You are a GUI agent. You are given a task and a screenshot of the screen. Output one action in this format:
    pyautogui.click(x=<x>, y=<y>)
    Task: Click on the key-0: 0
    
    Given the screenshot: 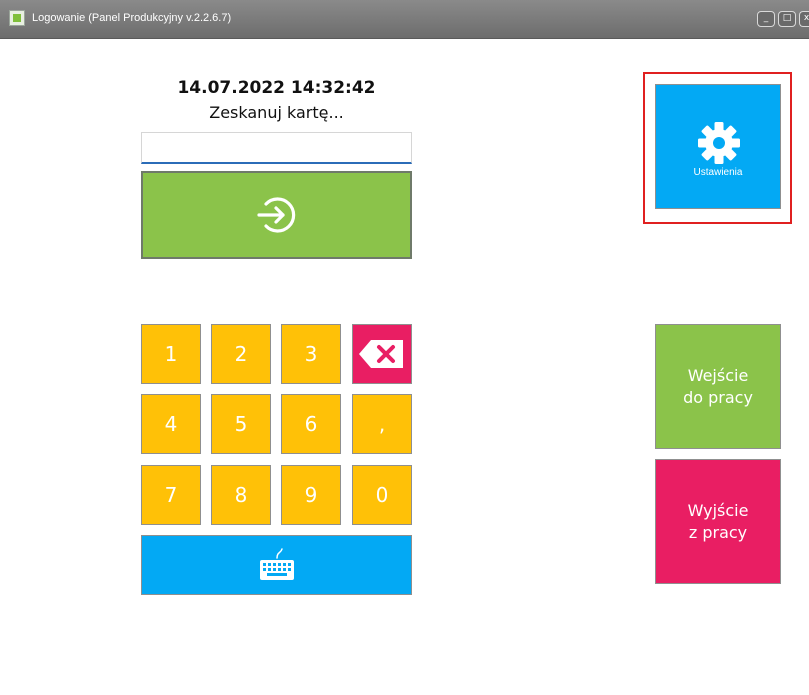 What is the action you would take?
    pyautogui.click(x=382, y=495)
    